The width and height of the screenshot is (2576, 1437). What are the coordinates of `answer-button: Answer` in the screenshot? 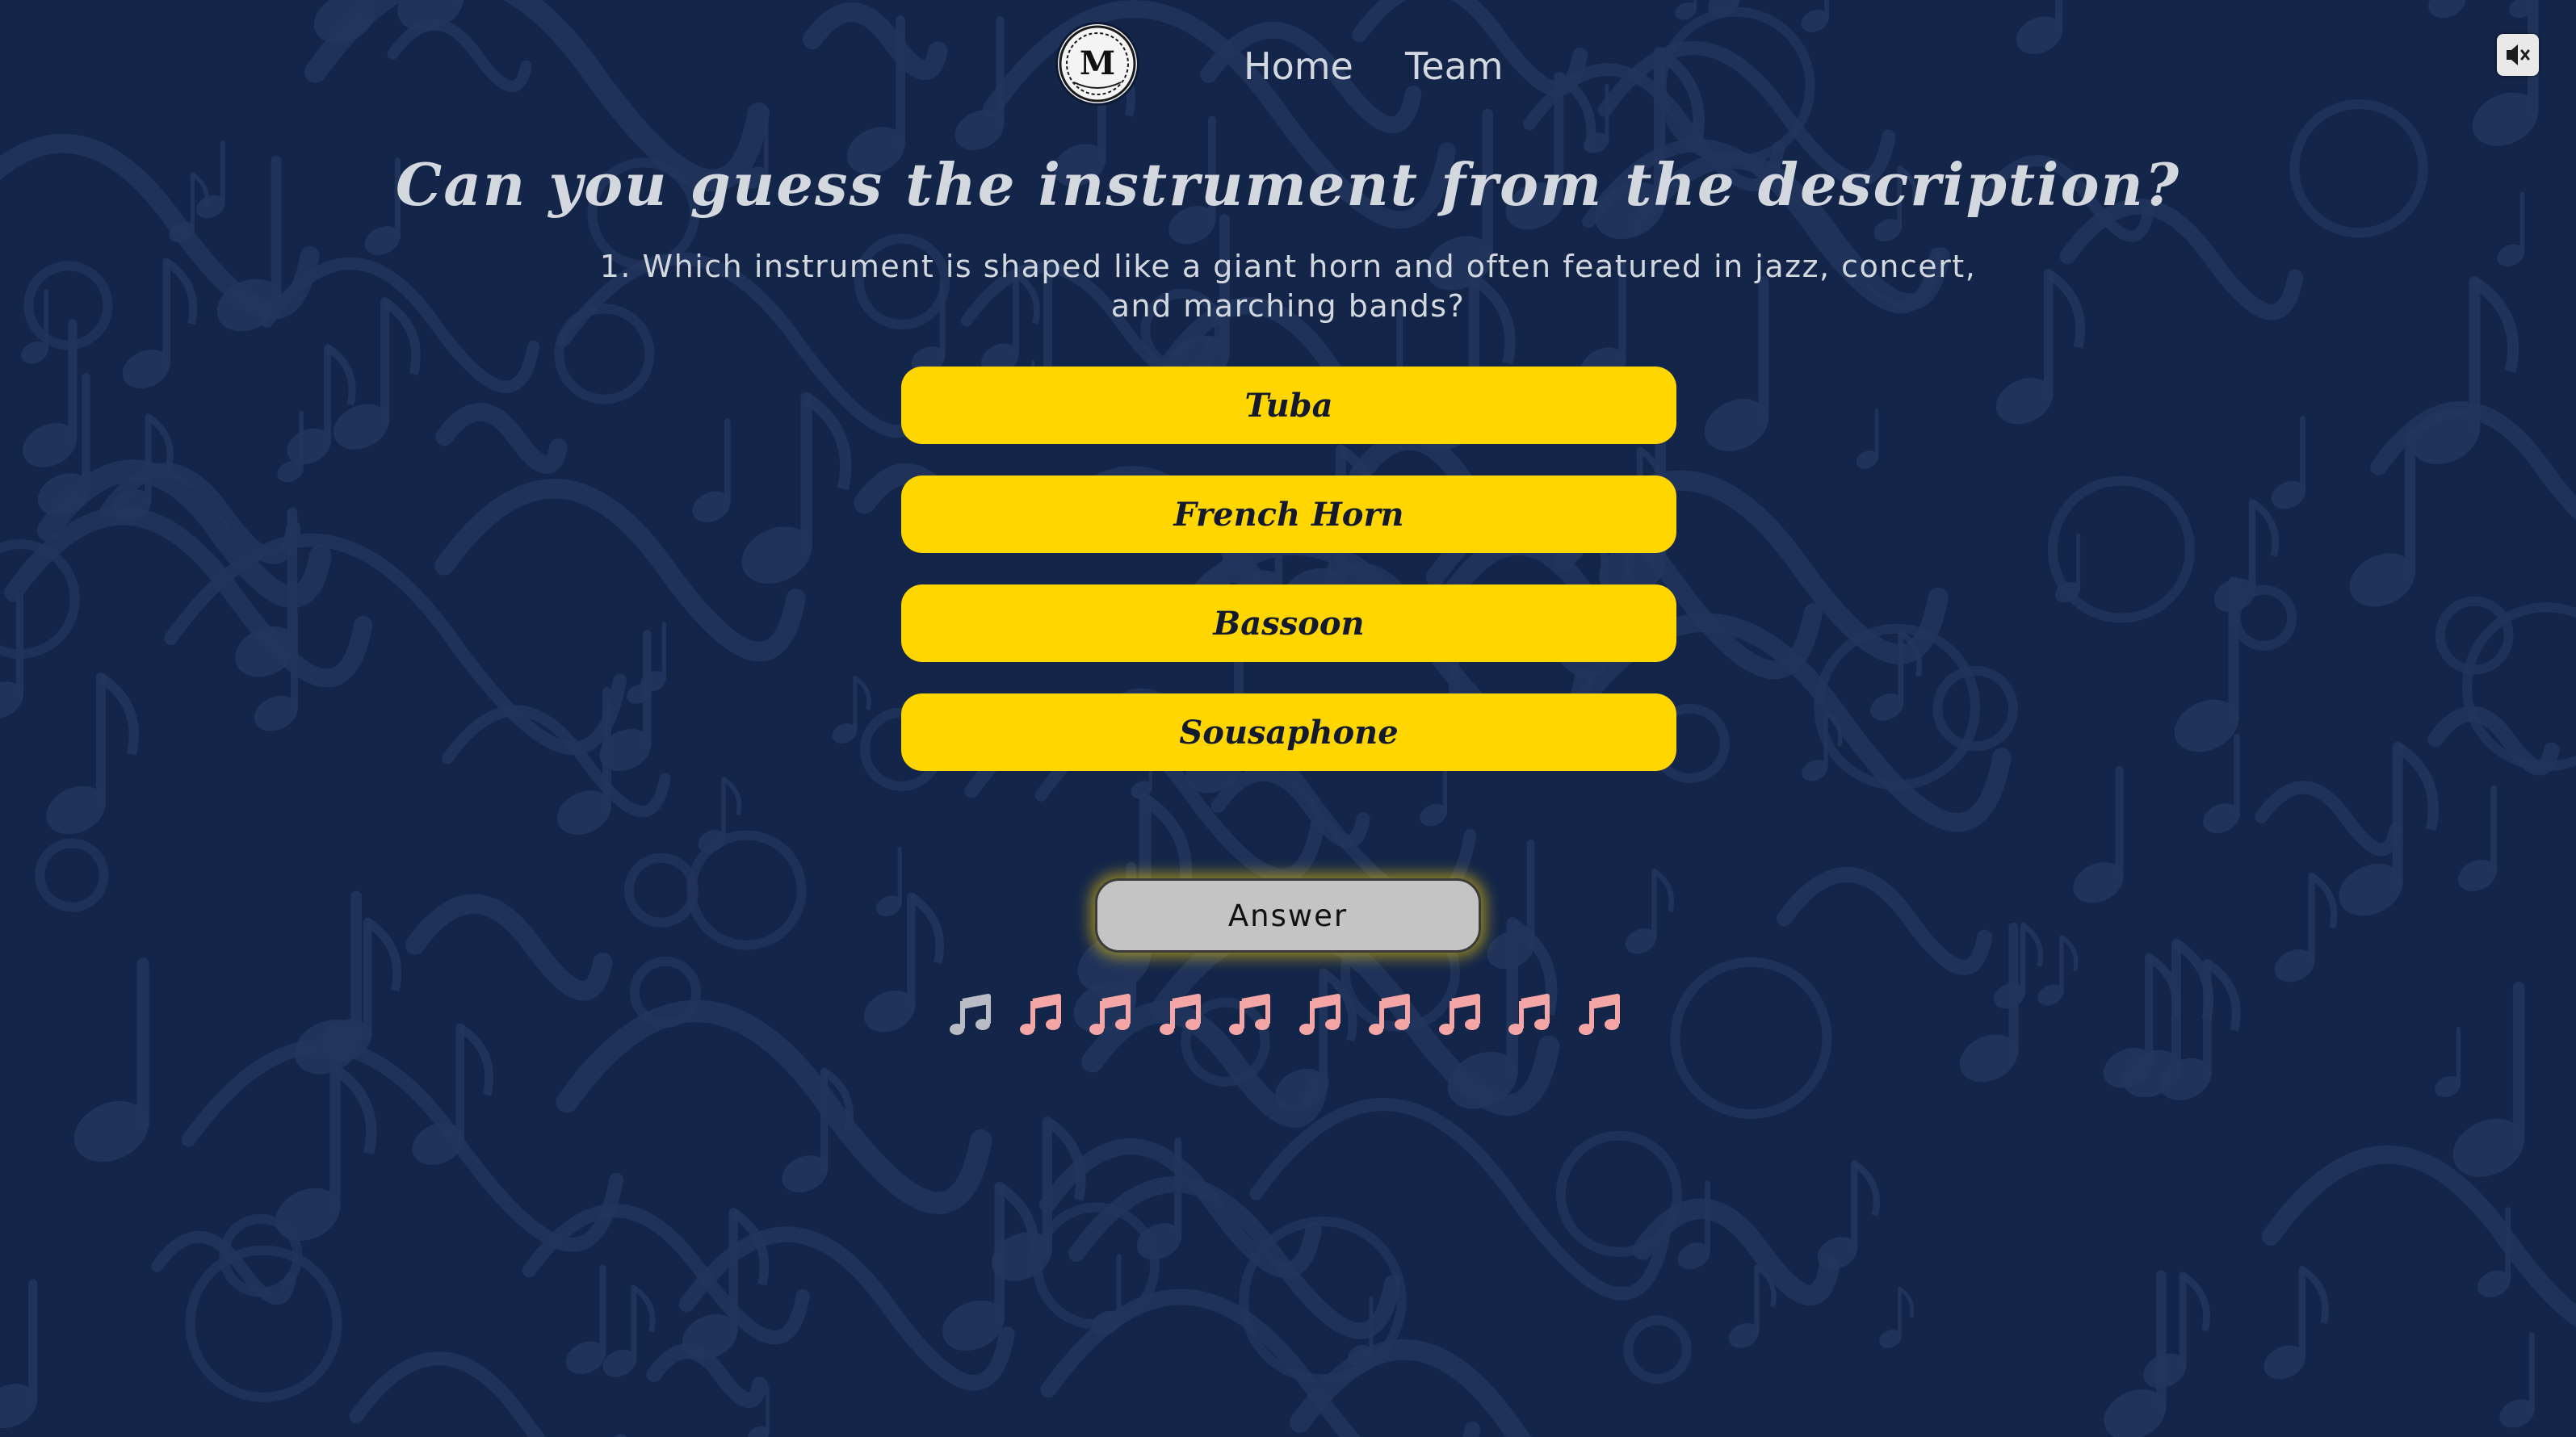 It's located at (1288, 915).